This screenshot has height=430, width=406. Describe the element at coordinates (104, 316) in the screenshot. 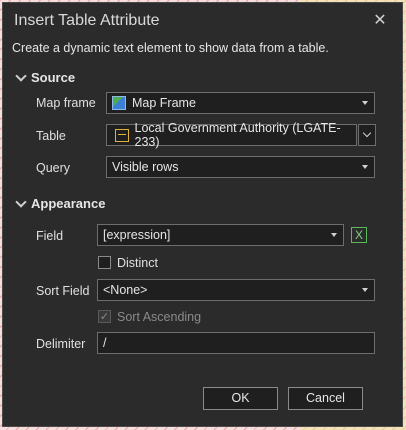

I see `sort-ascending-checkbox: ✓` at that location.